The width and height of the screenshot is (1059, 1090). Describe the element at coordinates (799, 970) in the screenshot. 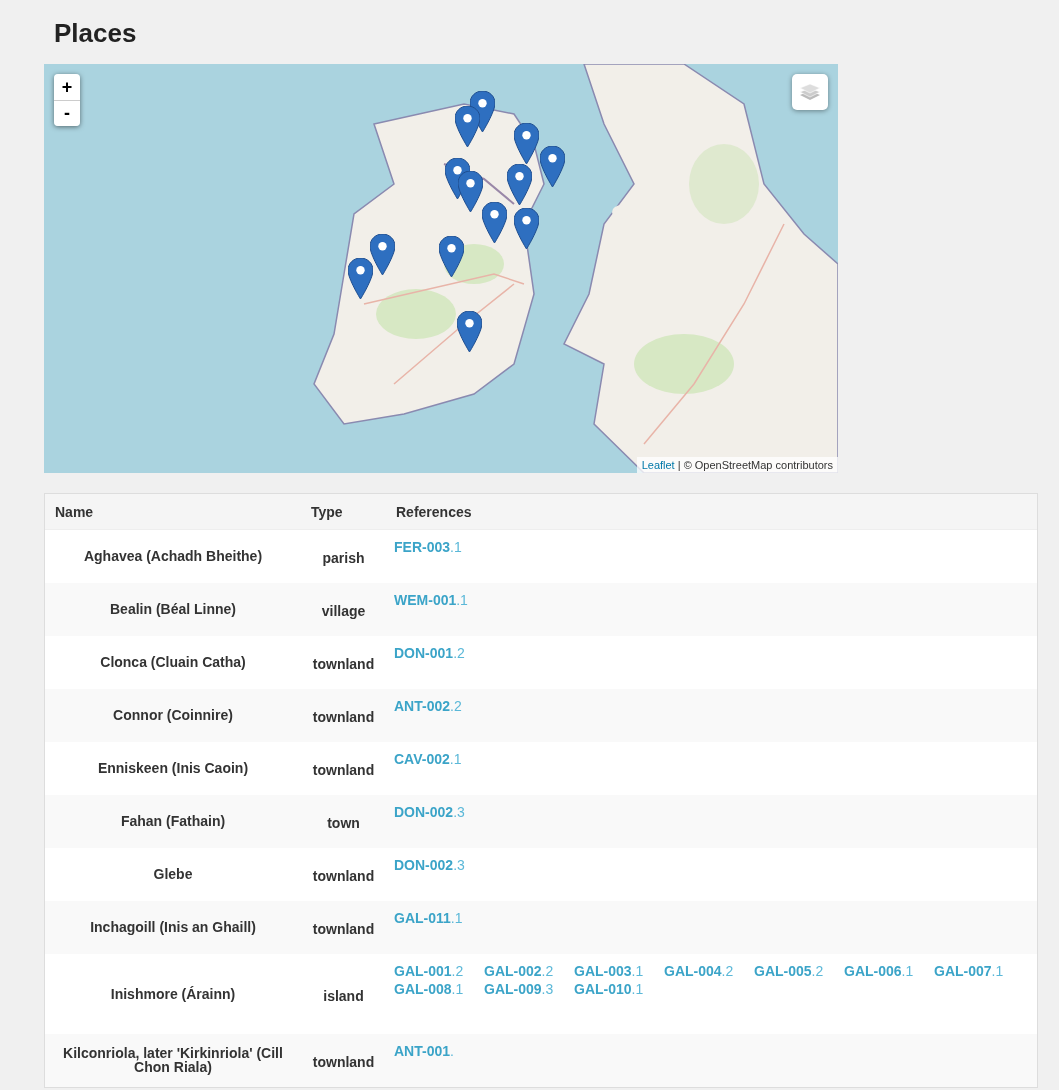

I see `reference-link: GAL-005.2` at that location.